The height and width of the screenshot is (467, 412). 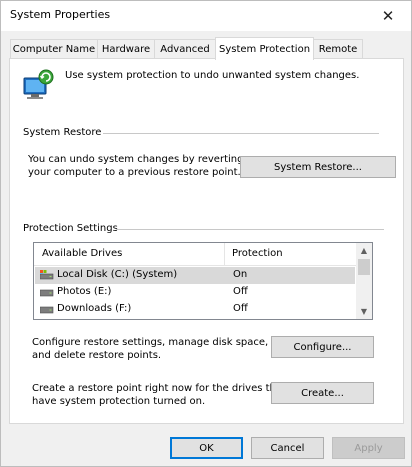 I want to click on chevron-up-icon: ▲, so click(x=364, y=250).